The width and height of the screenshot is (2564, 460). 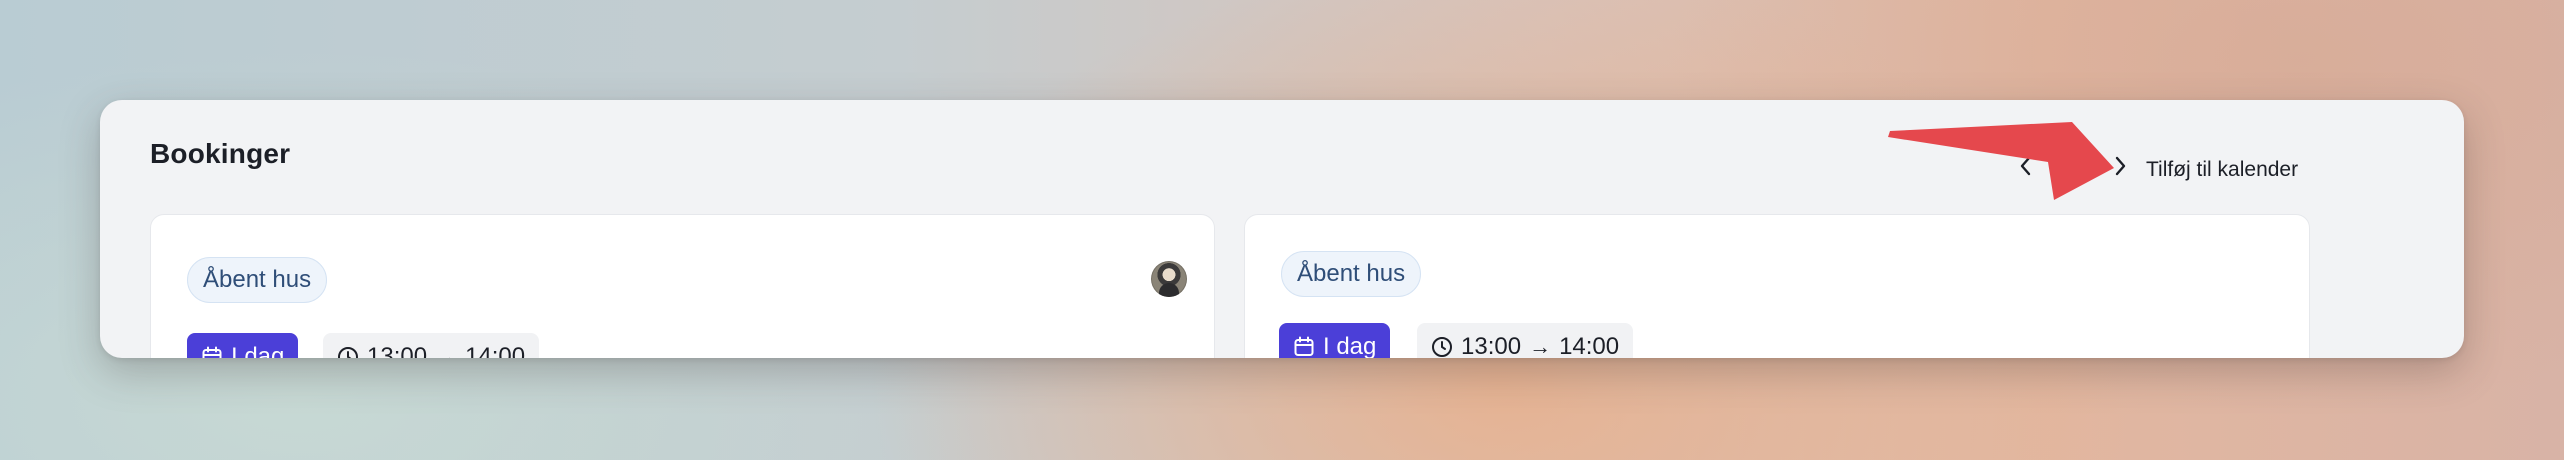 I want to click on panel-title: Bookinger, so click(x=220, y=153).